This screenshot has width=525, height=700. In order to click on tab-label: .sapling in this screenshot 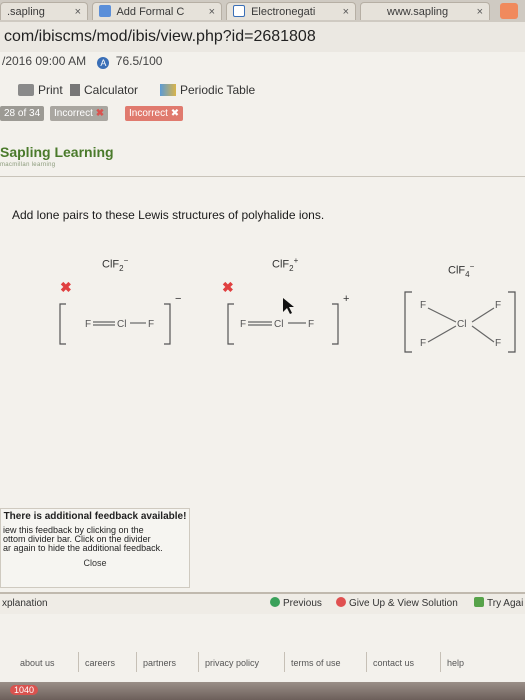, I will do `click(26, 12)`.